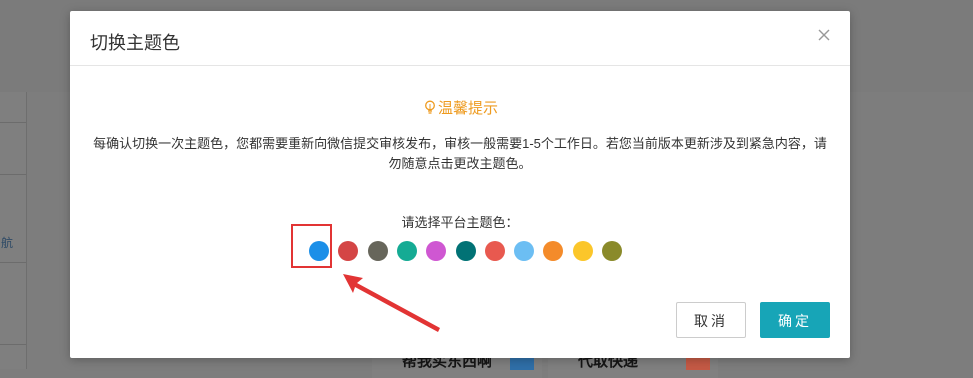 The height and width of the screenshot is (378, 973). Describe the element at coordinates (460, 222) in the screenshot. I see `choose-color-label: 请选择平台主题色：` at that location.